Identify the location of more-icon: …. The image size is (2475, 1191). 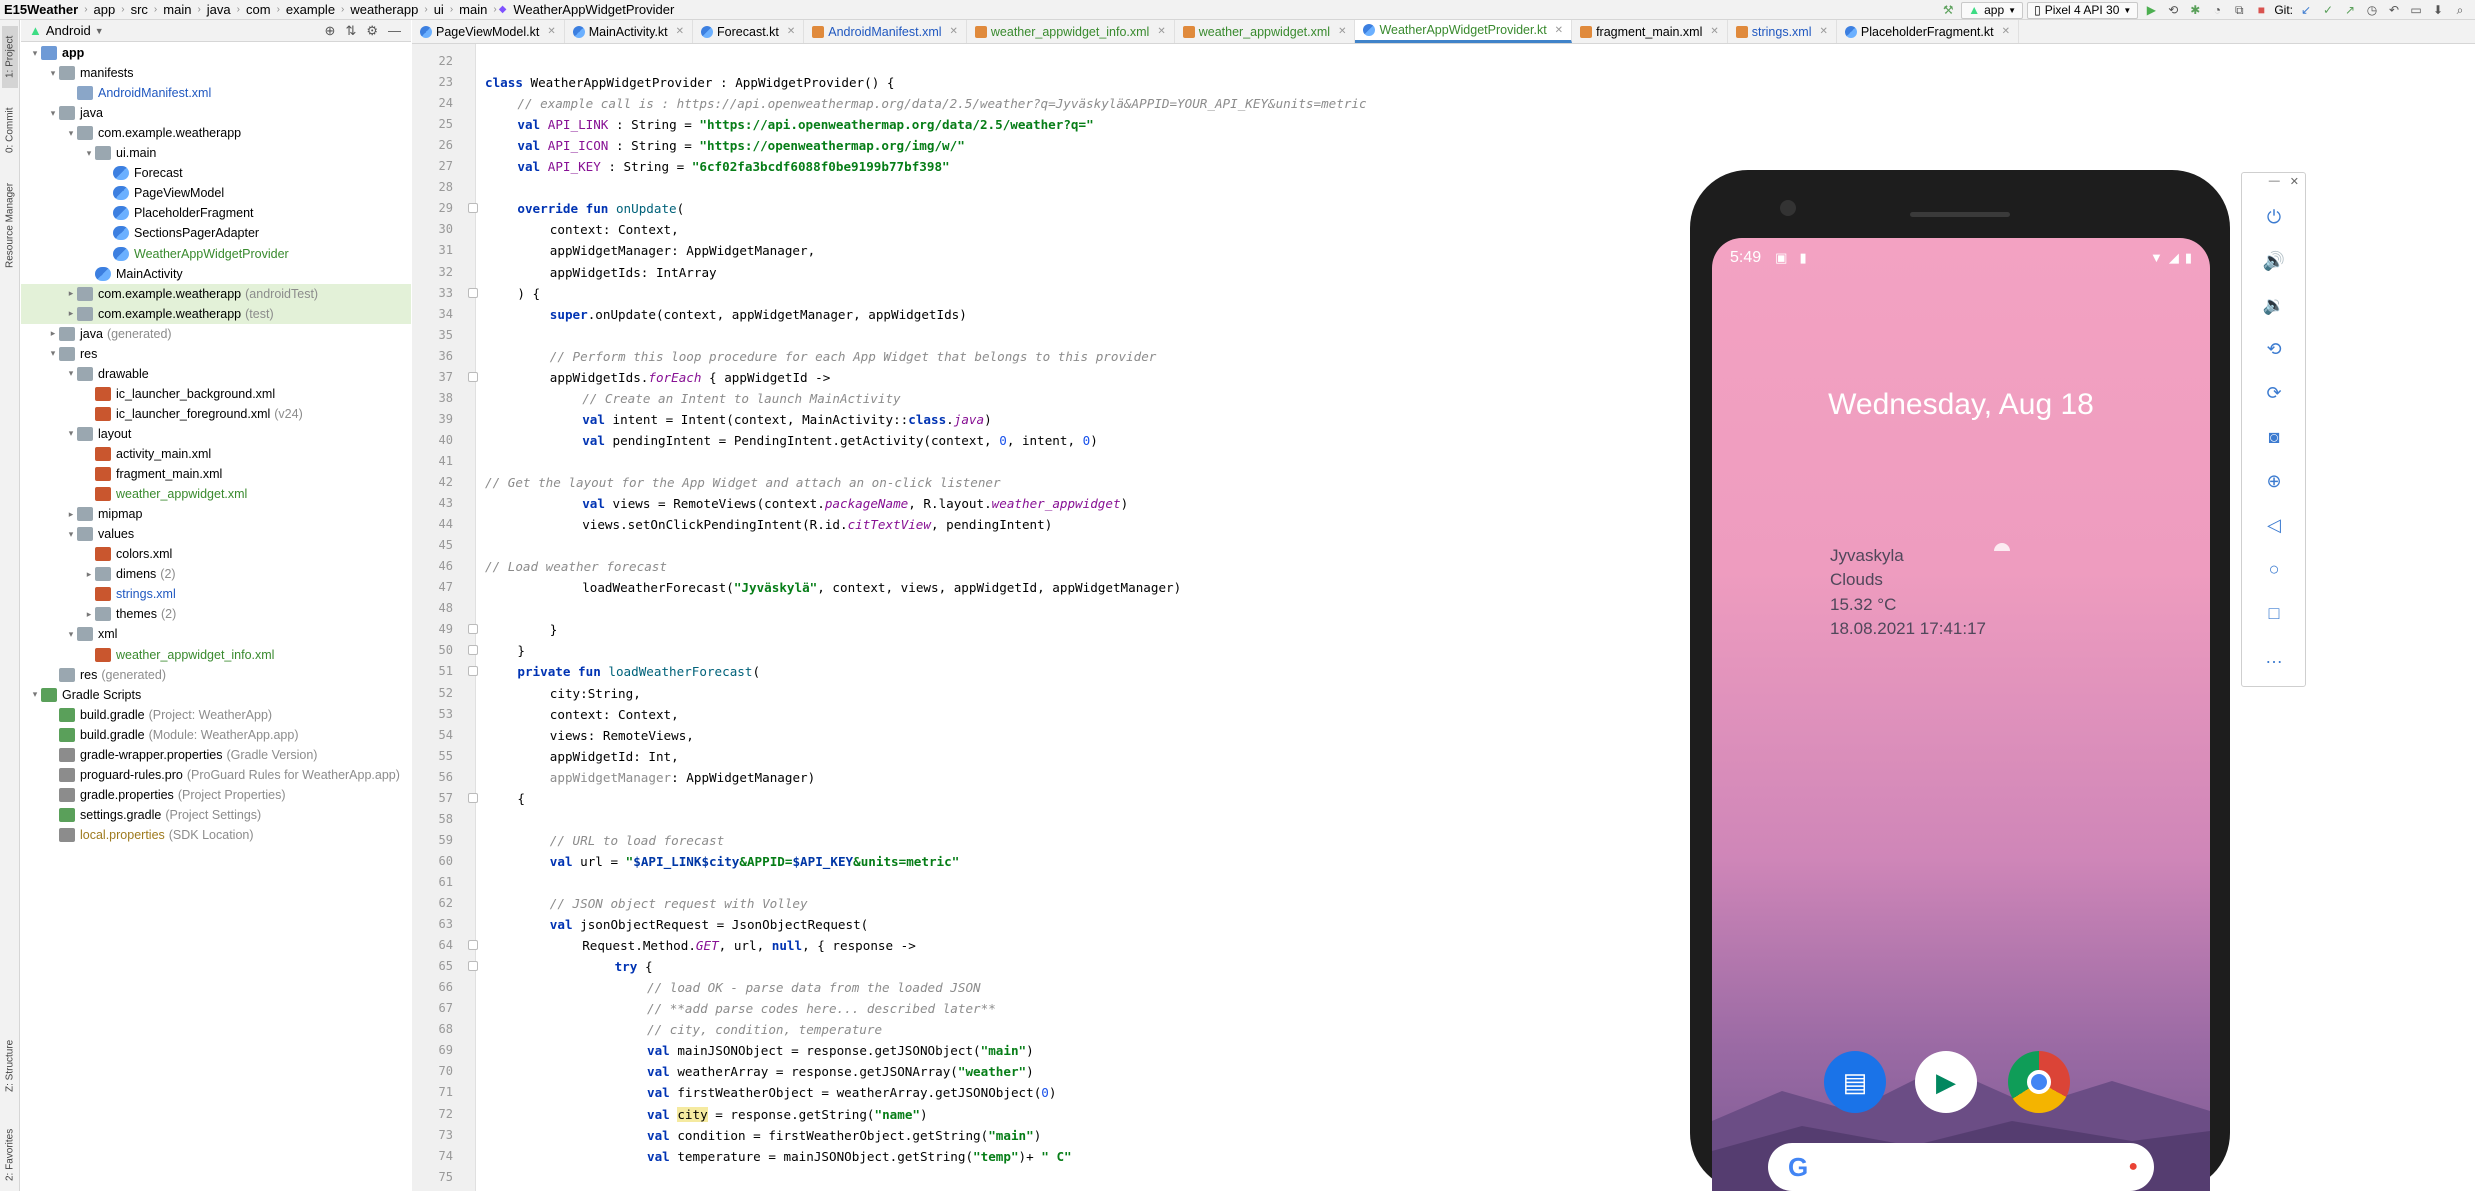
(2274, 657).